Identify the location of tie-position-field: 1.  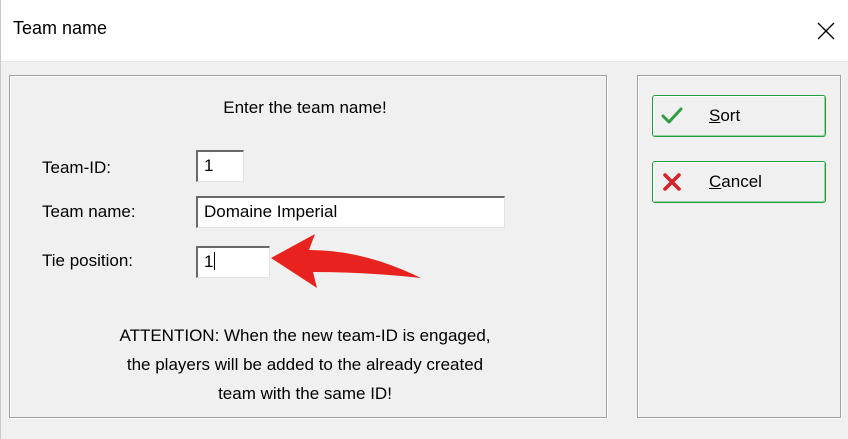
(233, 262).